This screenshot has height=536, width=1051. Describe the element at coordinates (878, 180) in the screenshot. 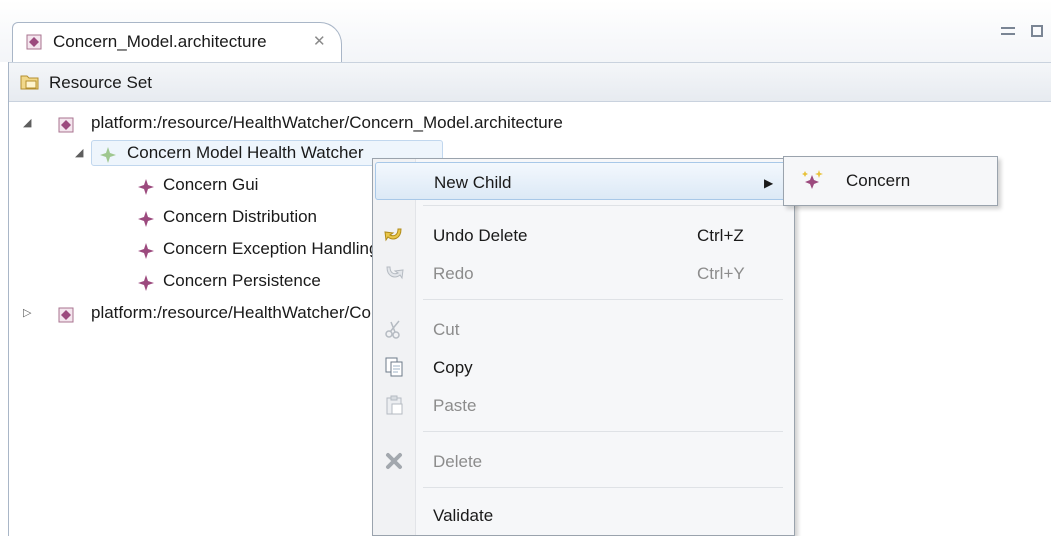

I see `menu-item-label: Concern` at that location.